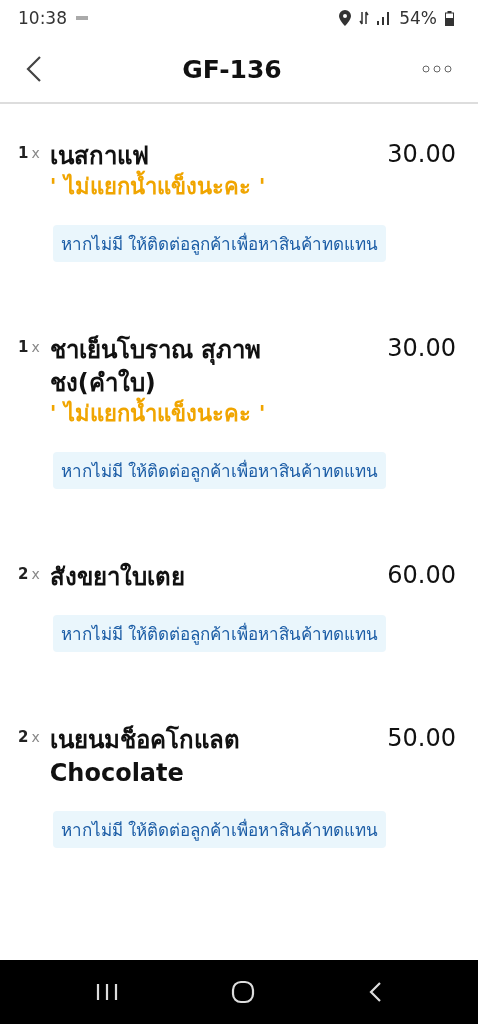 The image size is (478, 1024). Describe the element at coordinates (117, 577) in the screenshot. I see `item-name: สังขยาใบเตย` at that location.